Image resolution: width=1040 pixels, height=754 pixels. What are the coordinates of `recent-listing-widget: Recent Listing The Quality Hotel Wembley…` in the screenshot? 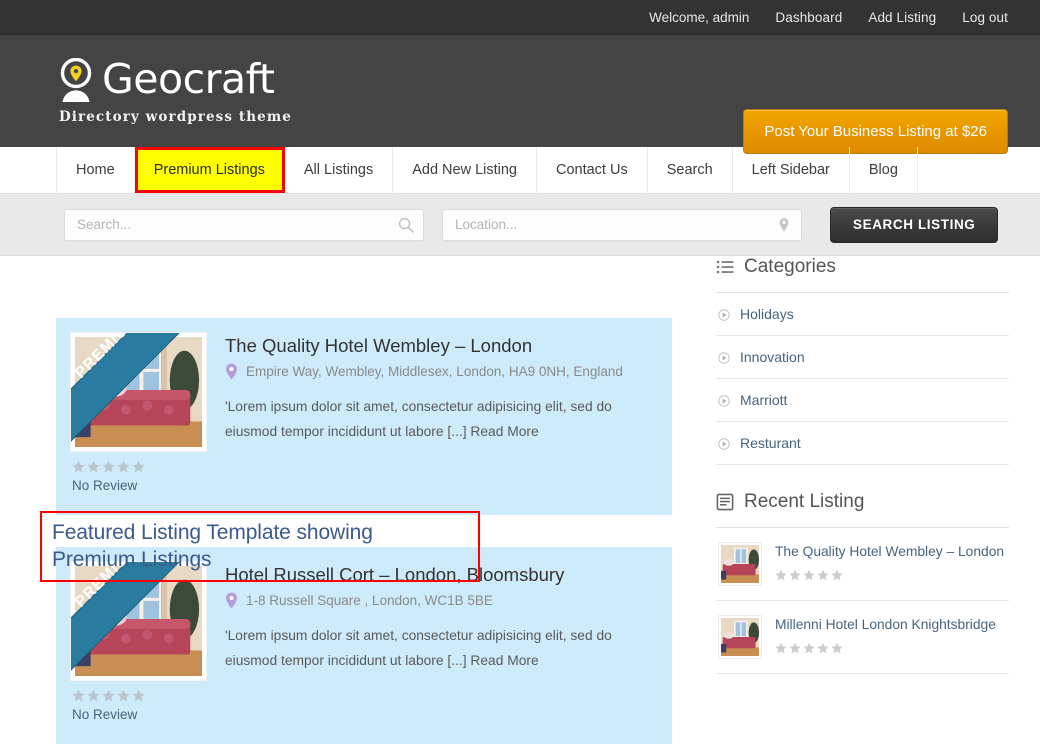 It's located at (862, 582).